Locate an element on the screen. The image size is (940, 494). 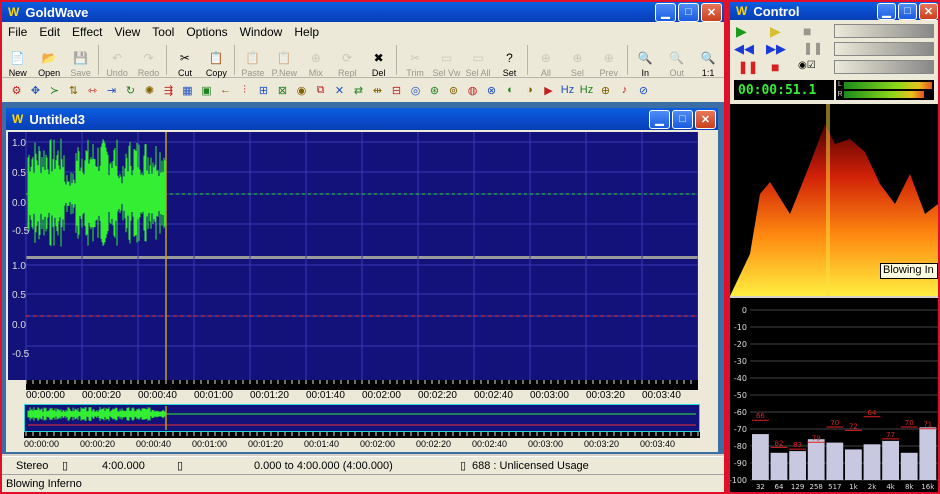
effect-tool-icon: ⇿ is located at coordinates (92, 90).